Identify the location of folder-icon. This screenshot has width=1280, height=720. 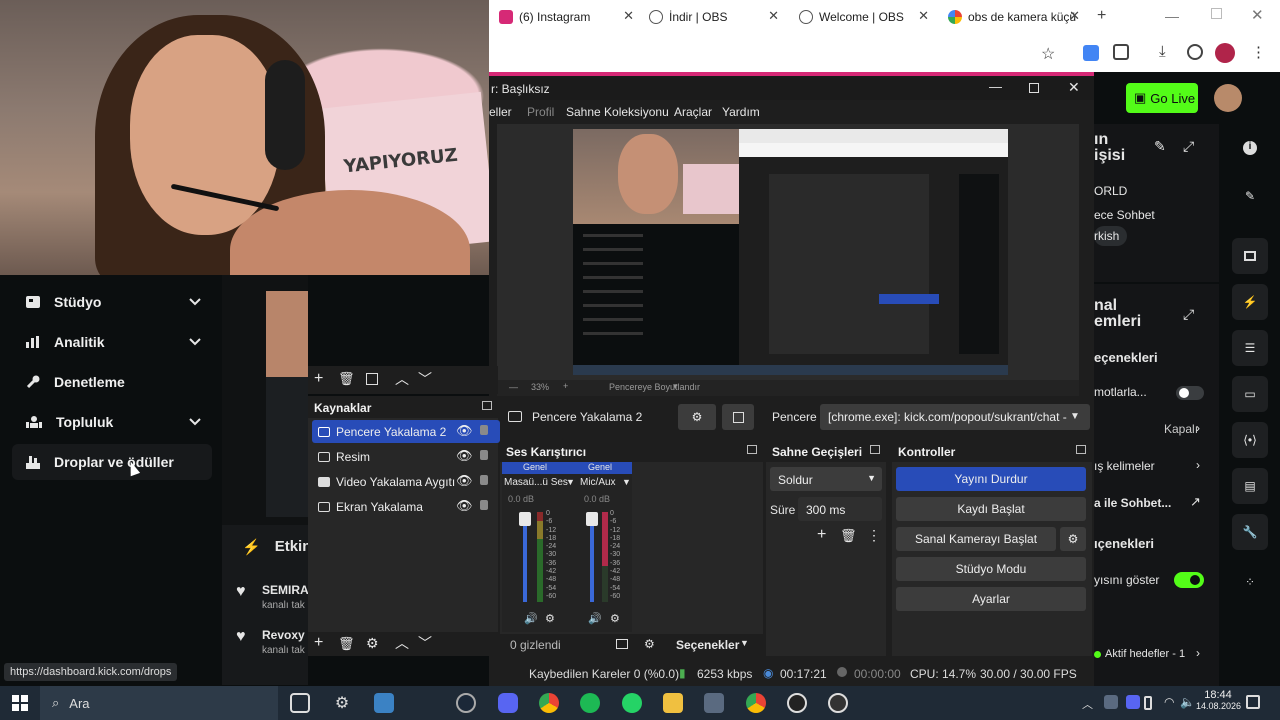
(673, 703).